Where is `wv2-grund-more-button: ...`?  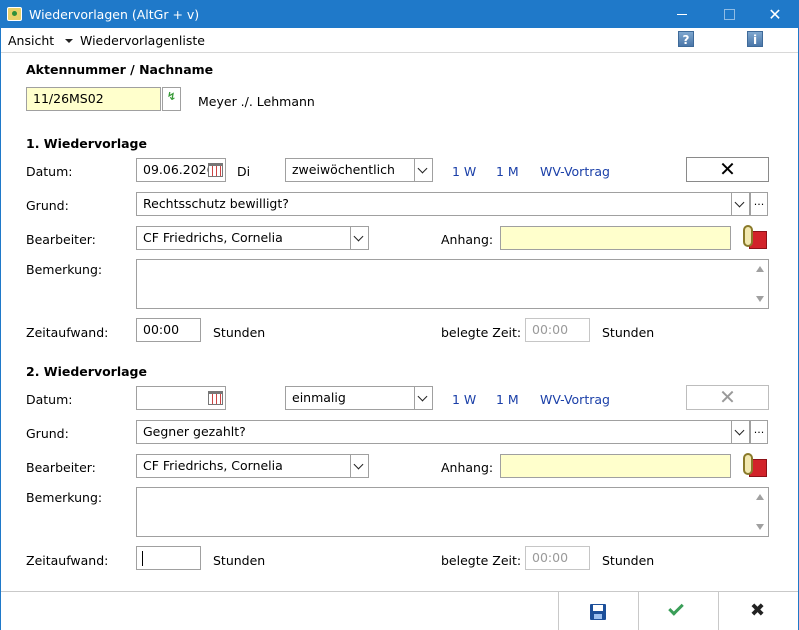 wv2-grund-more-button: ... is located at coordinates (759, 432).